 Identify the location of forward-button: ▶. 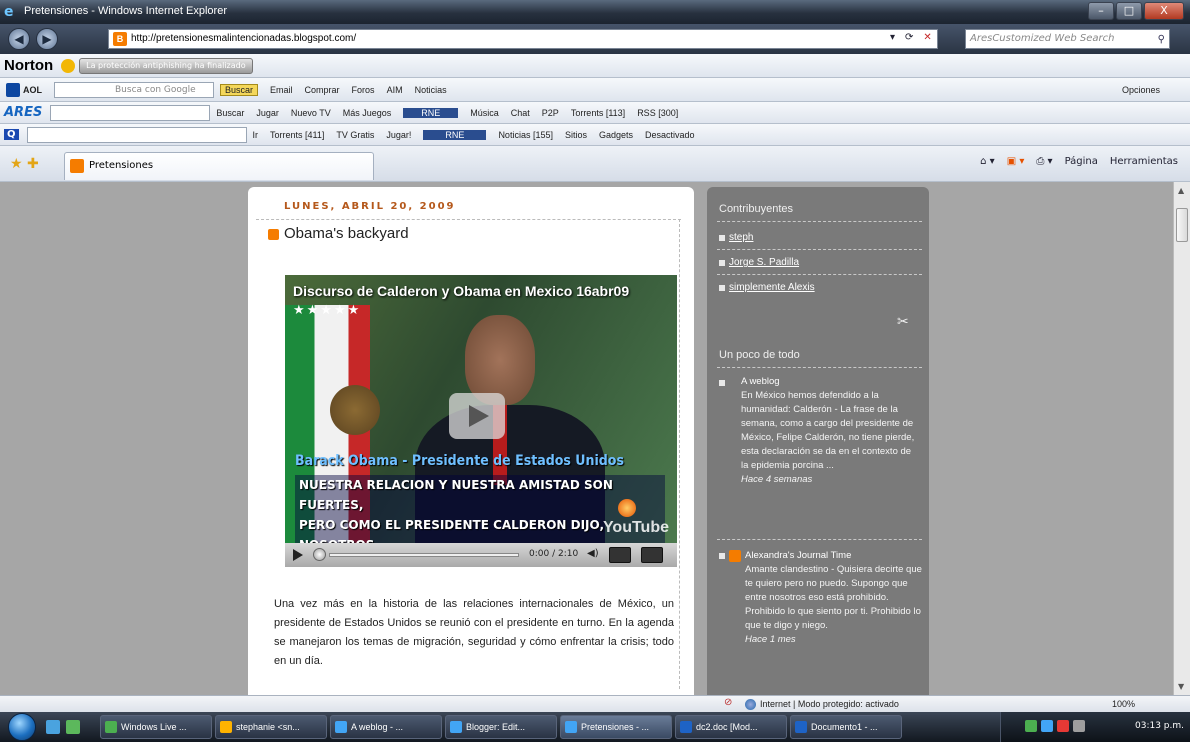
(47, 39).